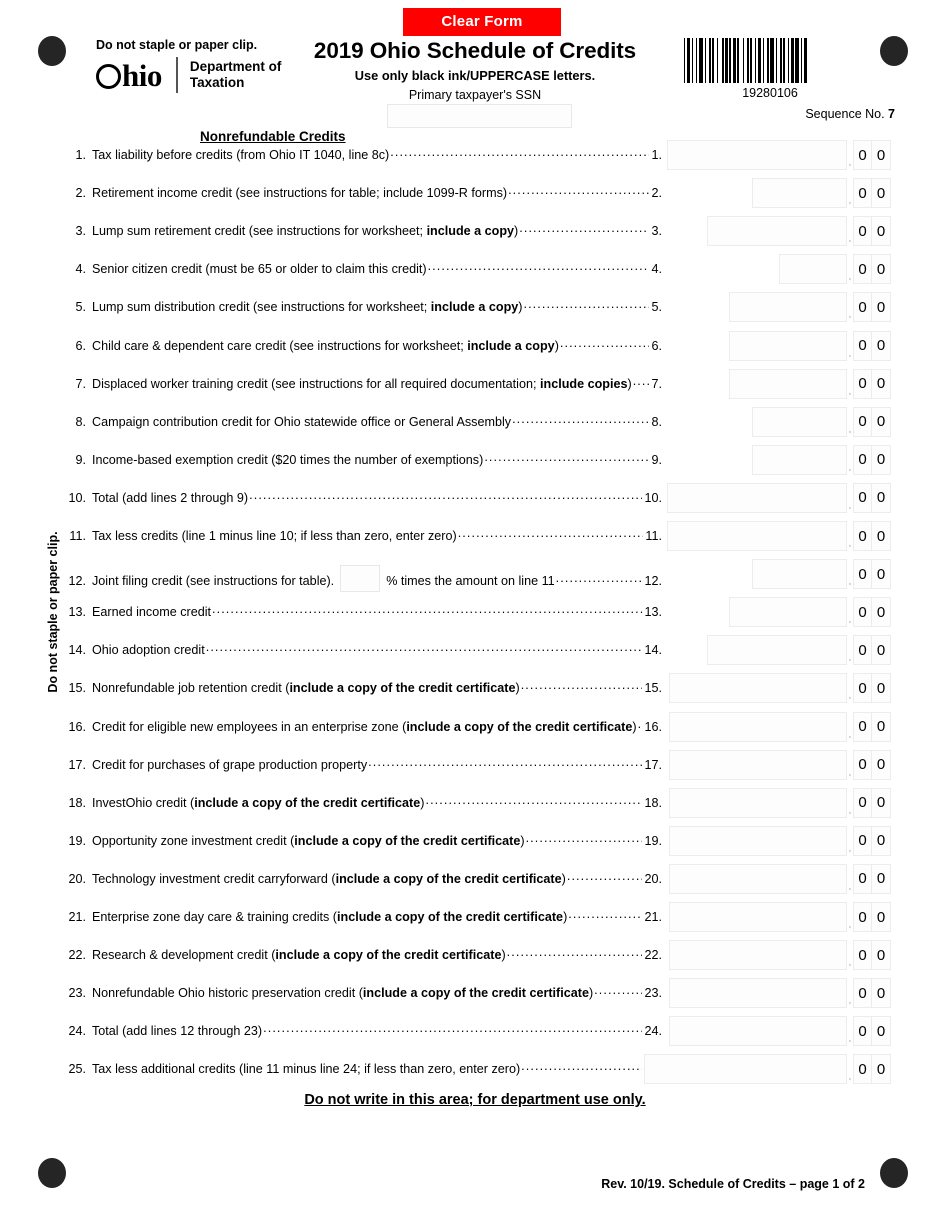 Image resolution: width=950 pixels, height=1230 pixels. What do you see at coordinates (77, 726) in the screenshot?
I see `line-number: 16.` at bounding box center [77, 726].